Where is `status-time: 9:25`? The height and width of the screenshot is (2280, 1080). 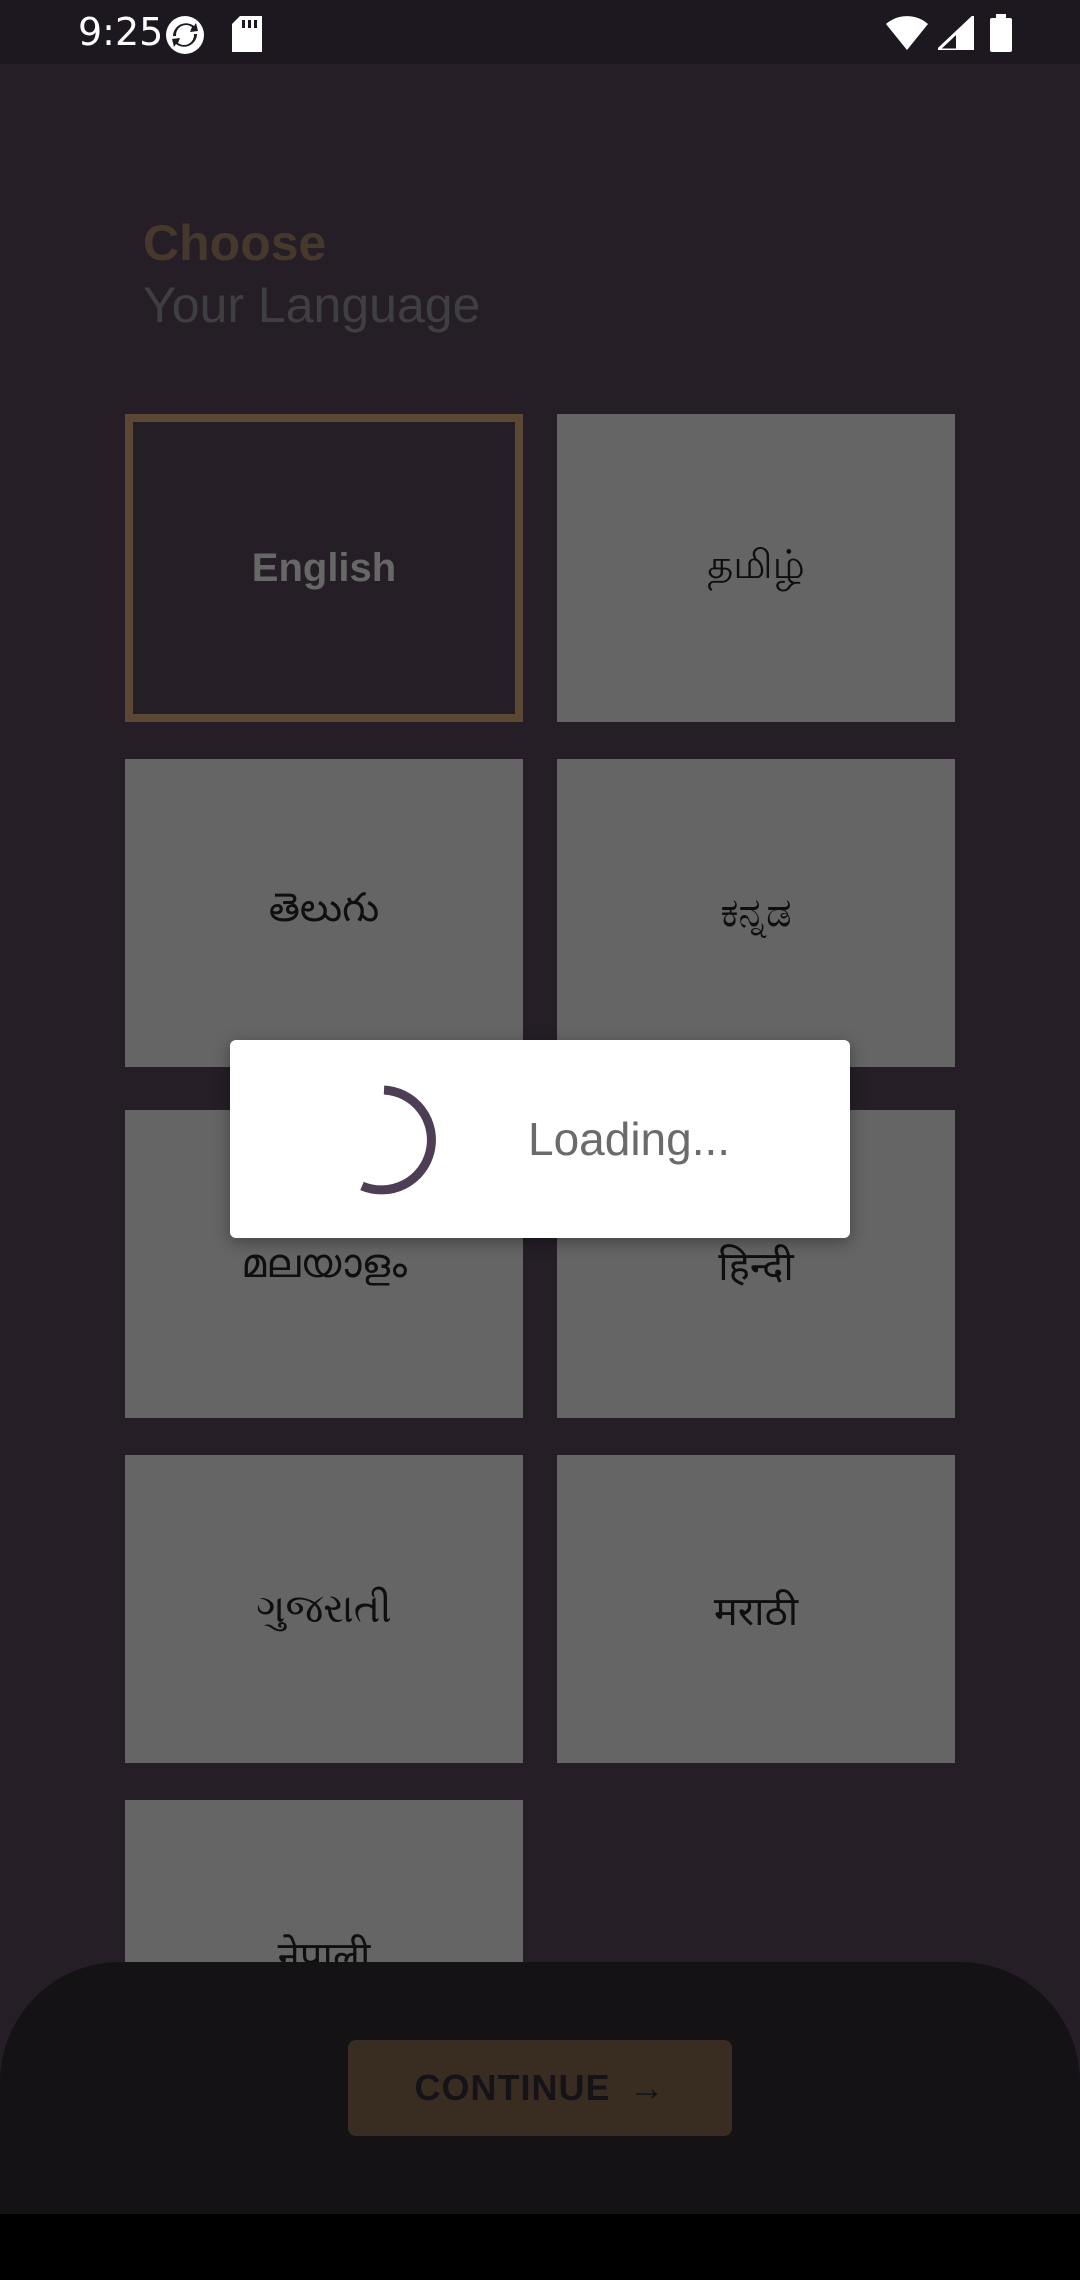
status-time: 9:25 is located at coordinates (121, 32).